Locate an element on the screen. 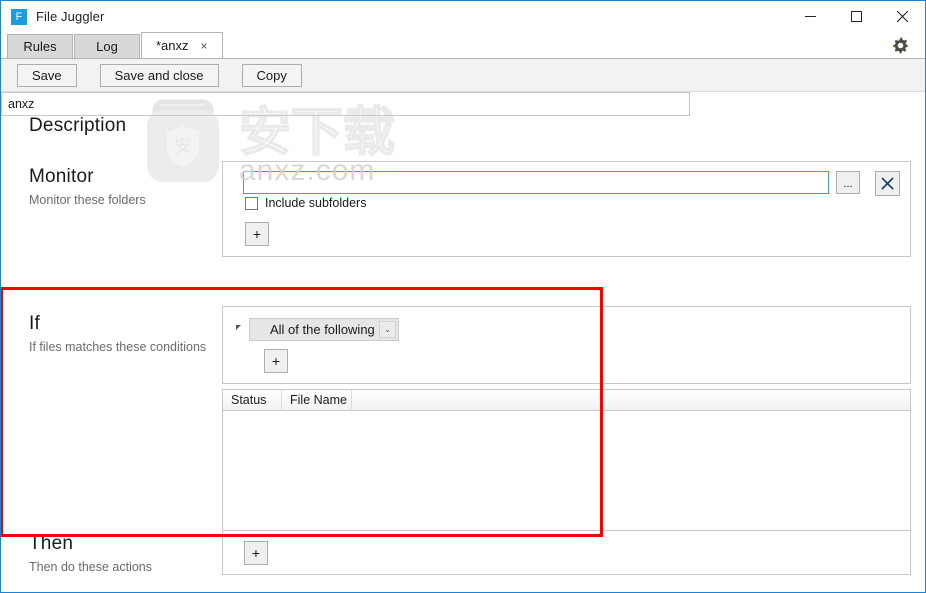  description-label-group: Description is located at coordinates (77, 126).